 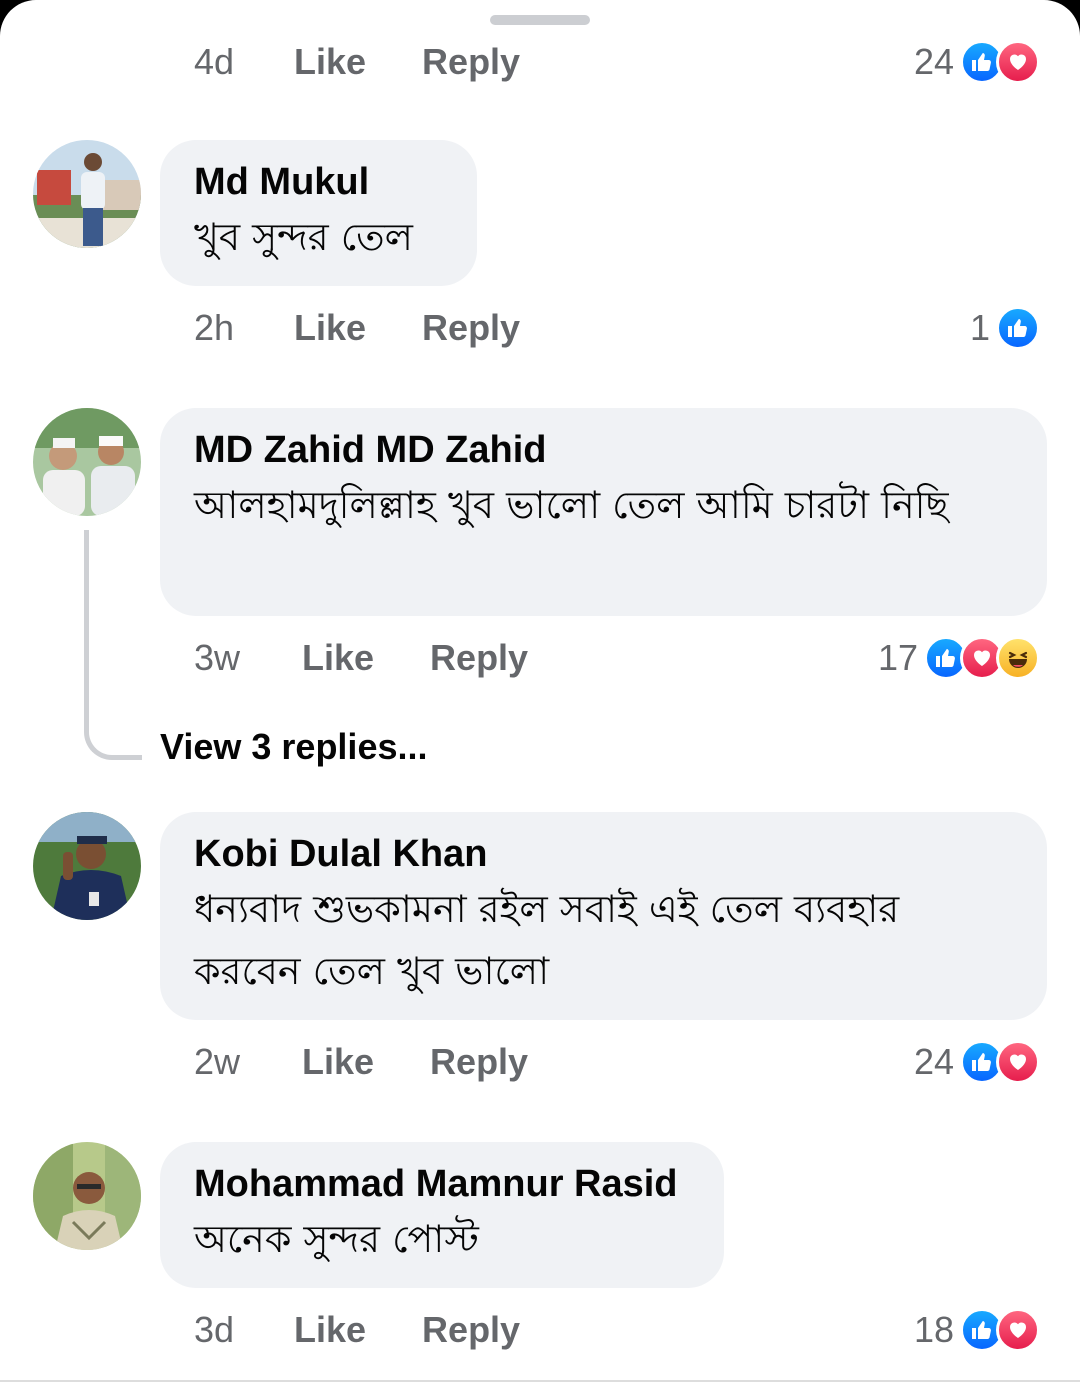 What do you see at coordinates (603, 854) in the screenshot?
I see `comment-author: Kobi Dulal Khan` at bounding box center [603, 854].